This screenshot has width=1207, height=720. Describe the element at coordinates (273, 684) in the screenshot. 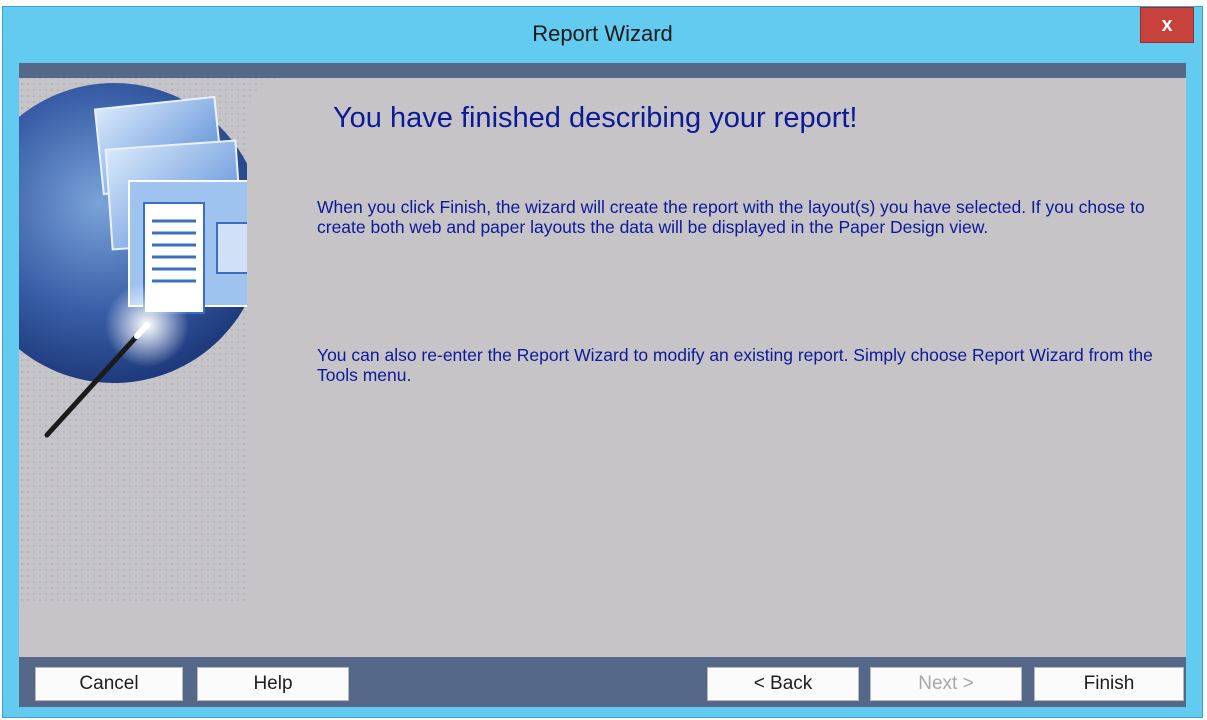

I see `help-button: Help` at that location.